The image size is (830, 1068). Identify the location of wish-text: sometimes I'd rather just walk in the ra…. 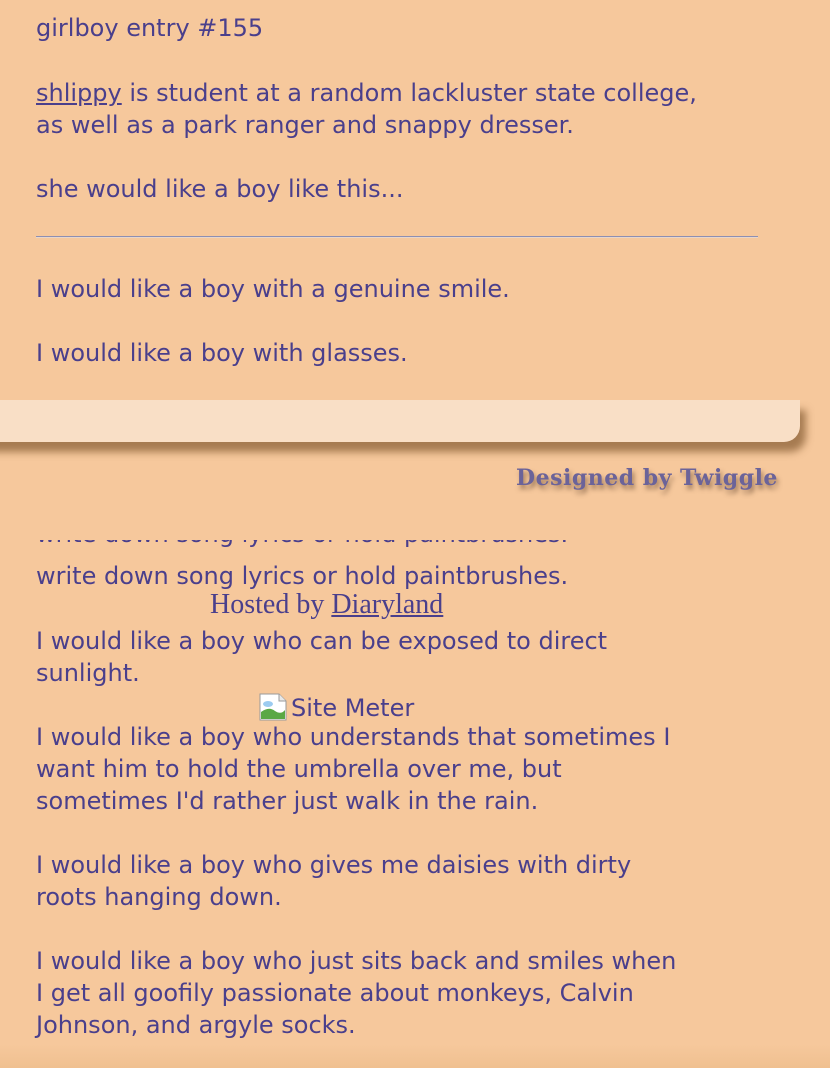
(287, 801).